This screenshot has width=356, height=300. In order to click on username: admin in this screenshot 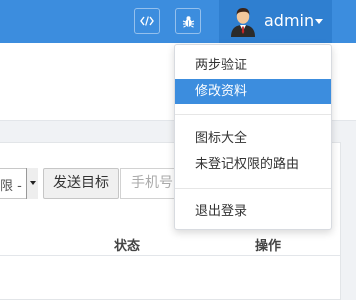, I will do `click(289, 20)`.